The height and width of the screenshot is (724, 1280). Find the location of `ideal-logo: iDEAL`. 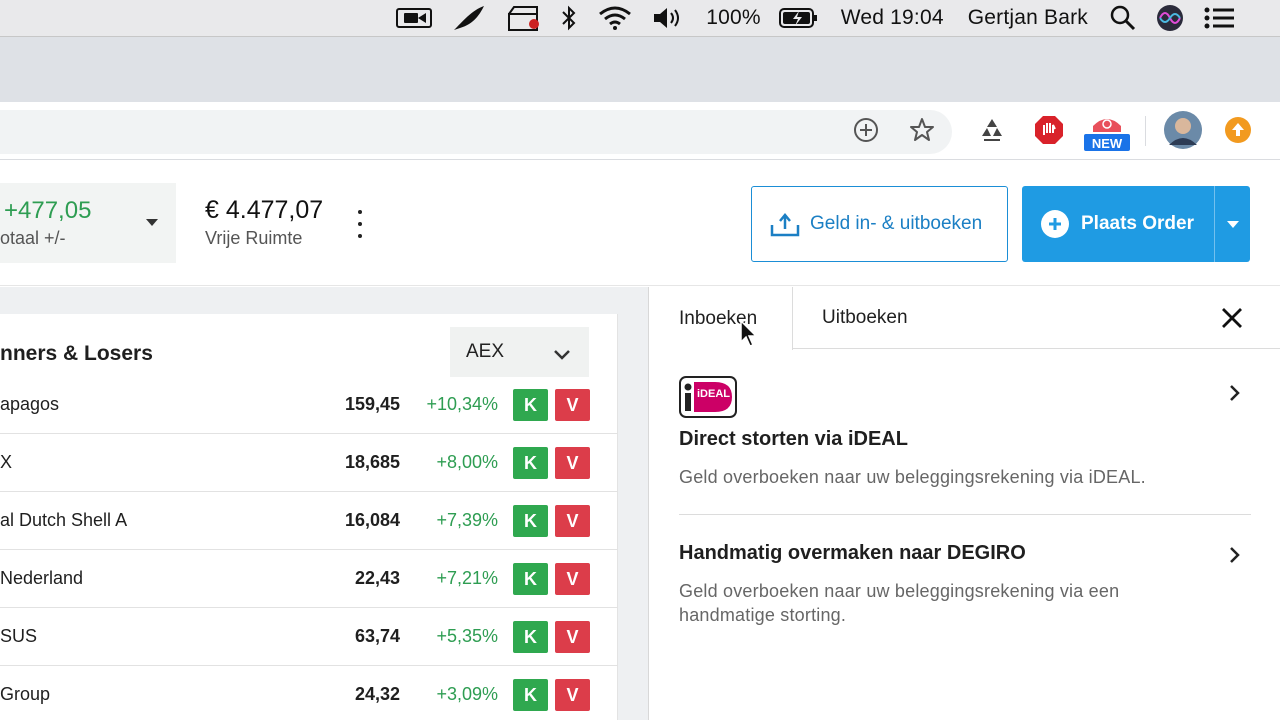

ideal-logo: iDEAL is located at coordinates (708, 397).